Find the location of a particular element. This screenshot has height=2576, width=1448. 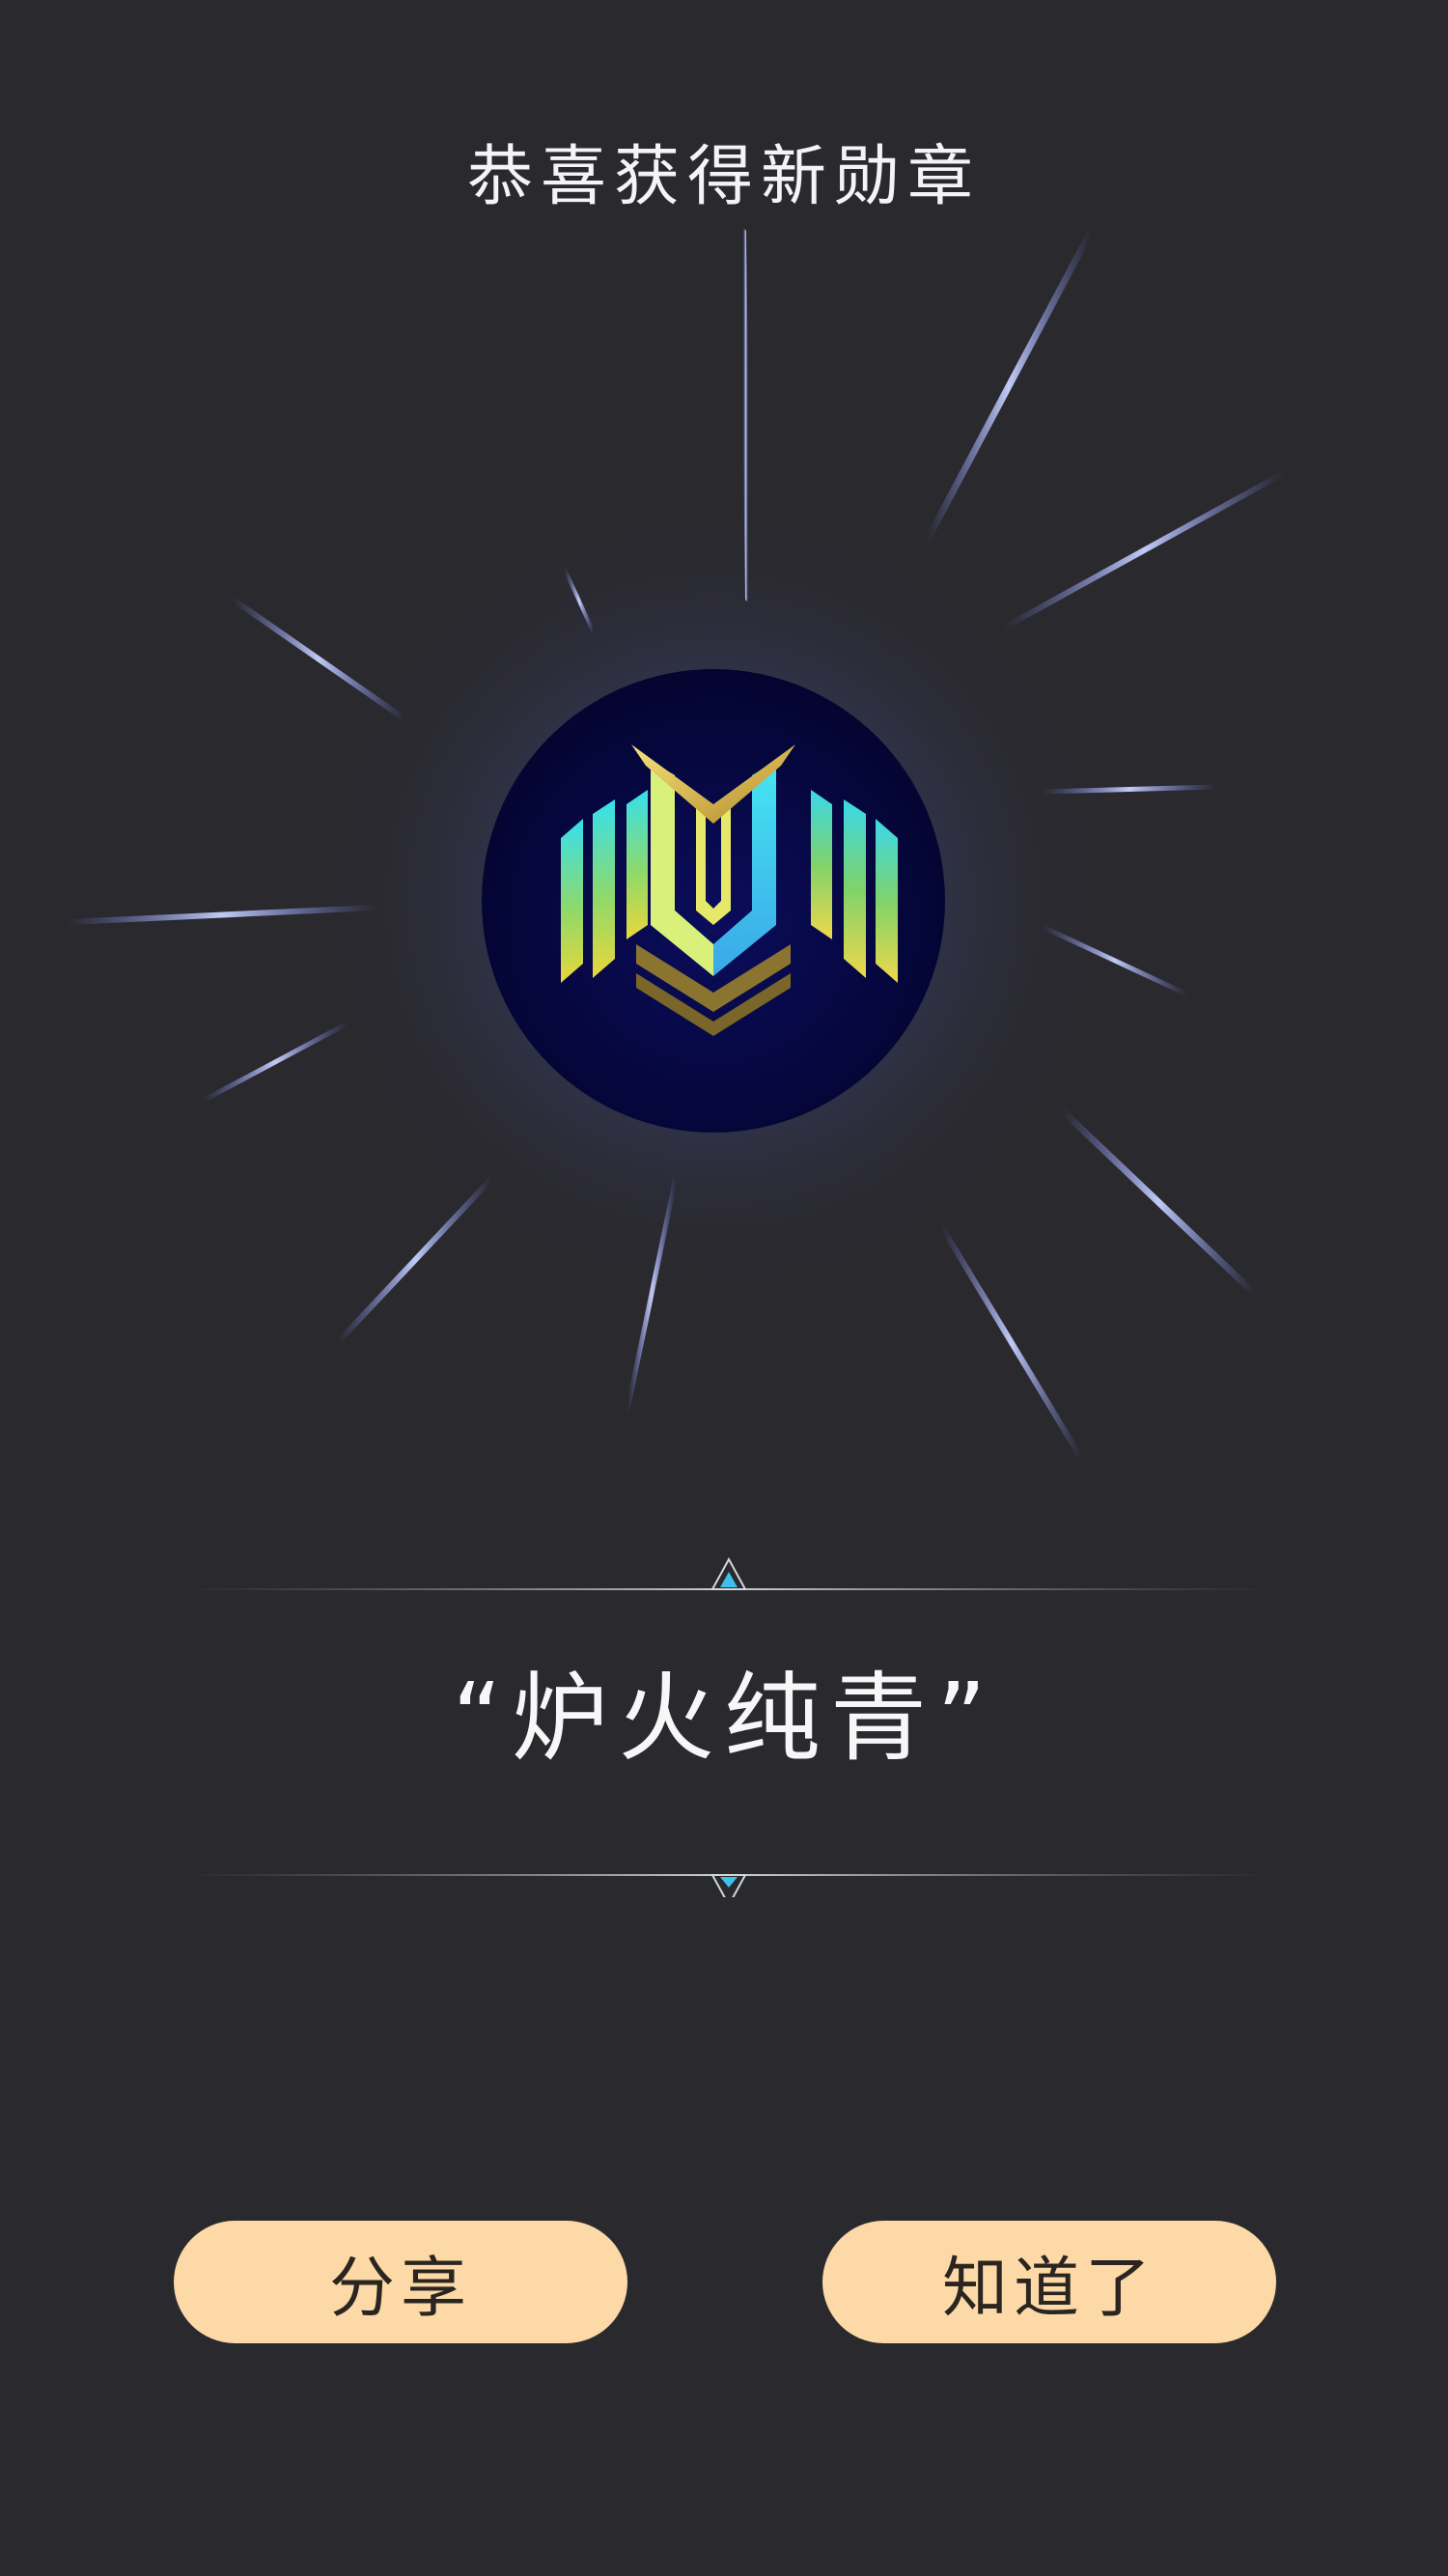

got-it-button: 知道了 is located at coordinates (1049, 2282).